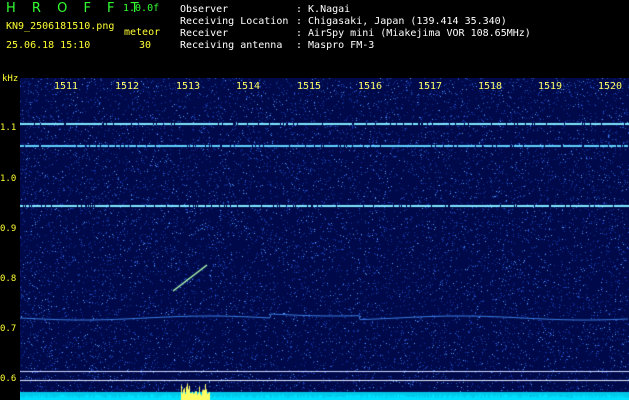  What do you see at coordinates (370, 86) in the screenshot?
I see `time-tick-label: 1516` at bounding box center [370, 86].